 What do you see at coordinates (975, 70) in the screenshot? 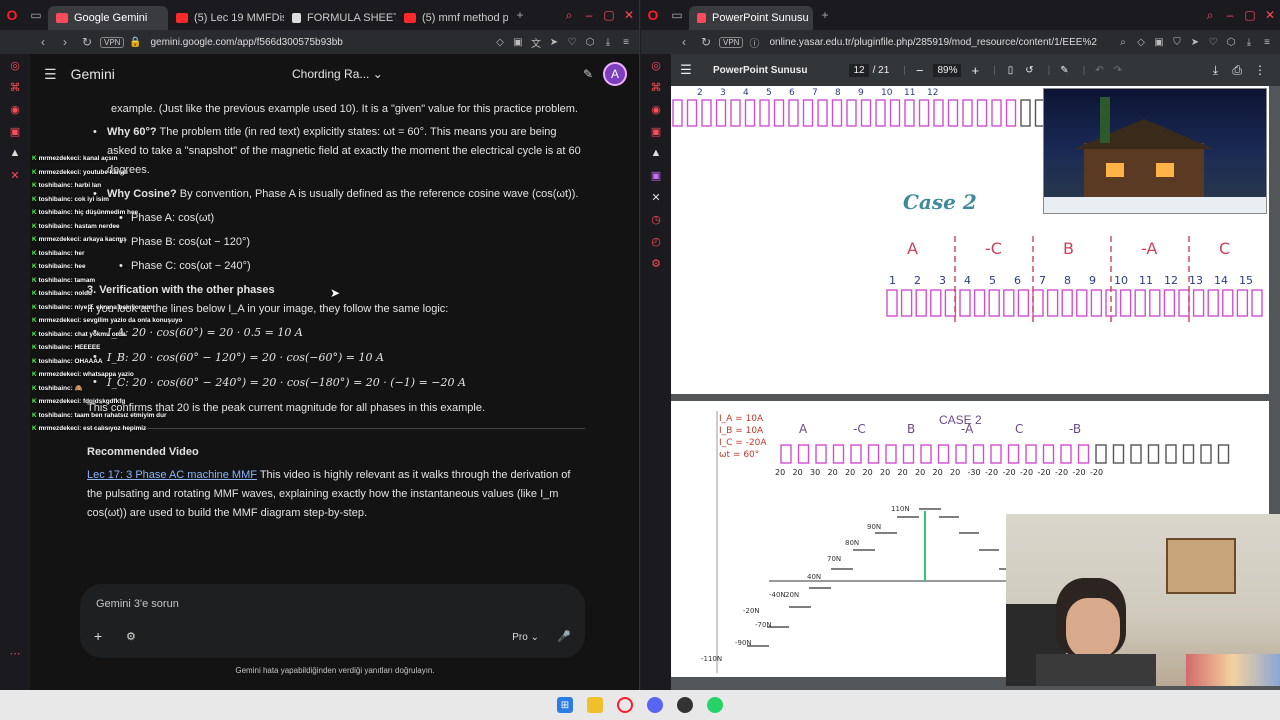
I see `zoom-in-icon: +` at bounding box center [975, 70].